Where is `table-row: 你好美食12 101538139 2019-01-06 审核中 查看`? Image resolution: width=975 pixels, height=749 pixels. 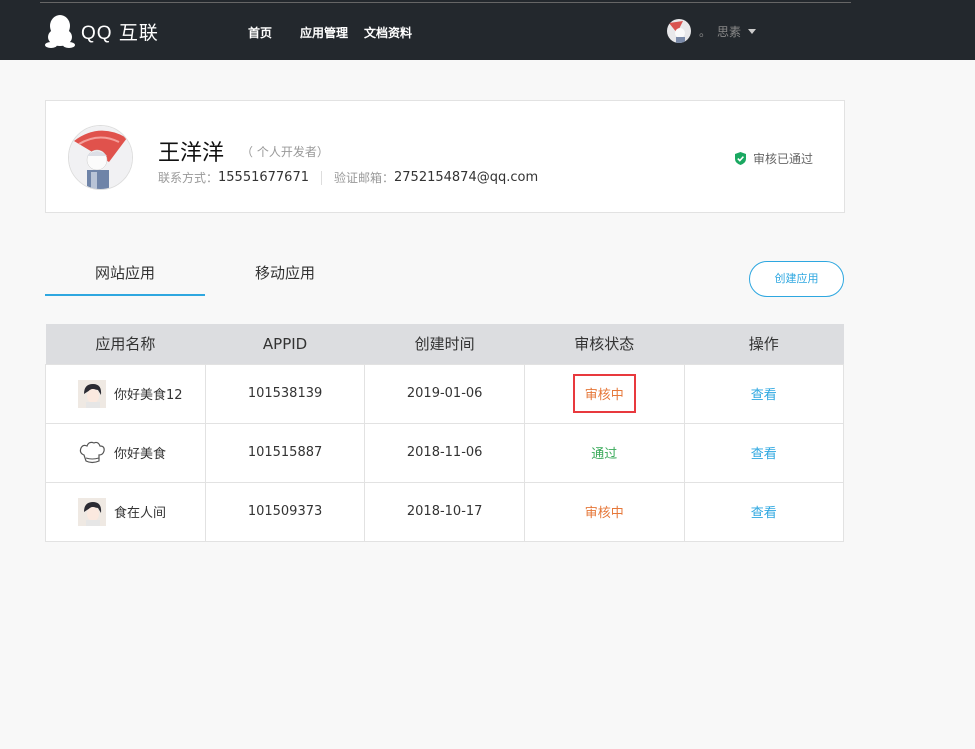 table-row: 你好美食12 101538139 2019-01-06 审核中 查看 is located at coordinates (444, 393).